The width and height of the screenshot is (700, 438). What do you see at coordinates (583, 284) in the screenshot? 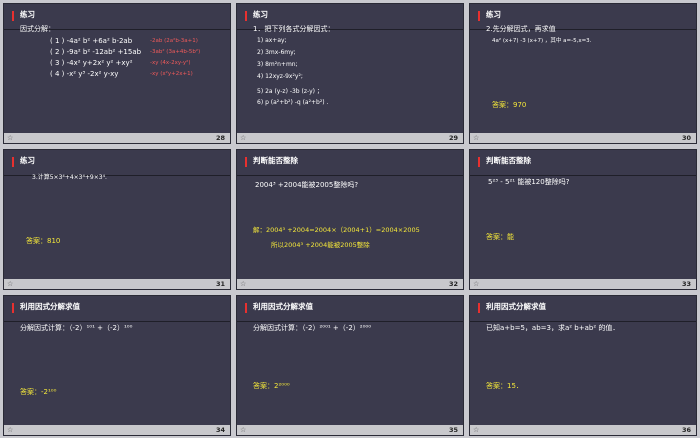
I see `slide-footer: ☆ 33` at bounding box center [583, 284].